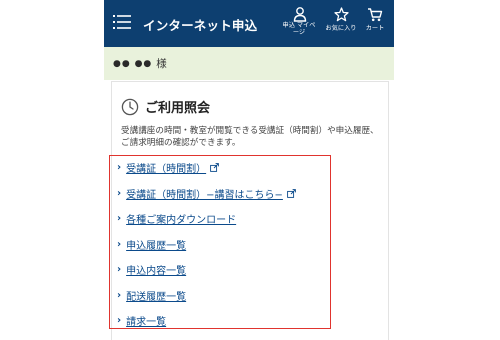  I want to click on menu-icon, so click(122, 22).